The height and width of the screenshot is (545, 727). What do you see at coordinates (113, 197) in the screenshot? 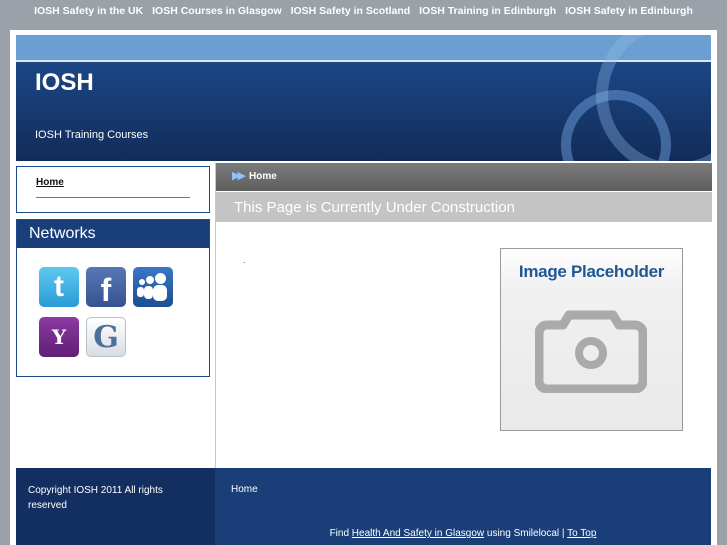
I see `divider` at bounding box center [113, 197].